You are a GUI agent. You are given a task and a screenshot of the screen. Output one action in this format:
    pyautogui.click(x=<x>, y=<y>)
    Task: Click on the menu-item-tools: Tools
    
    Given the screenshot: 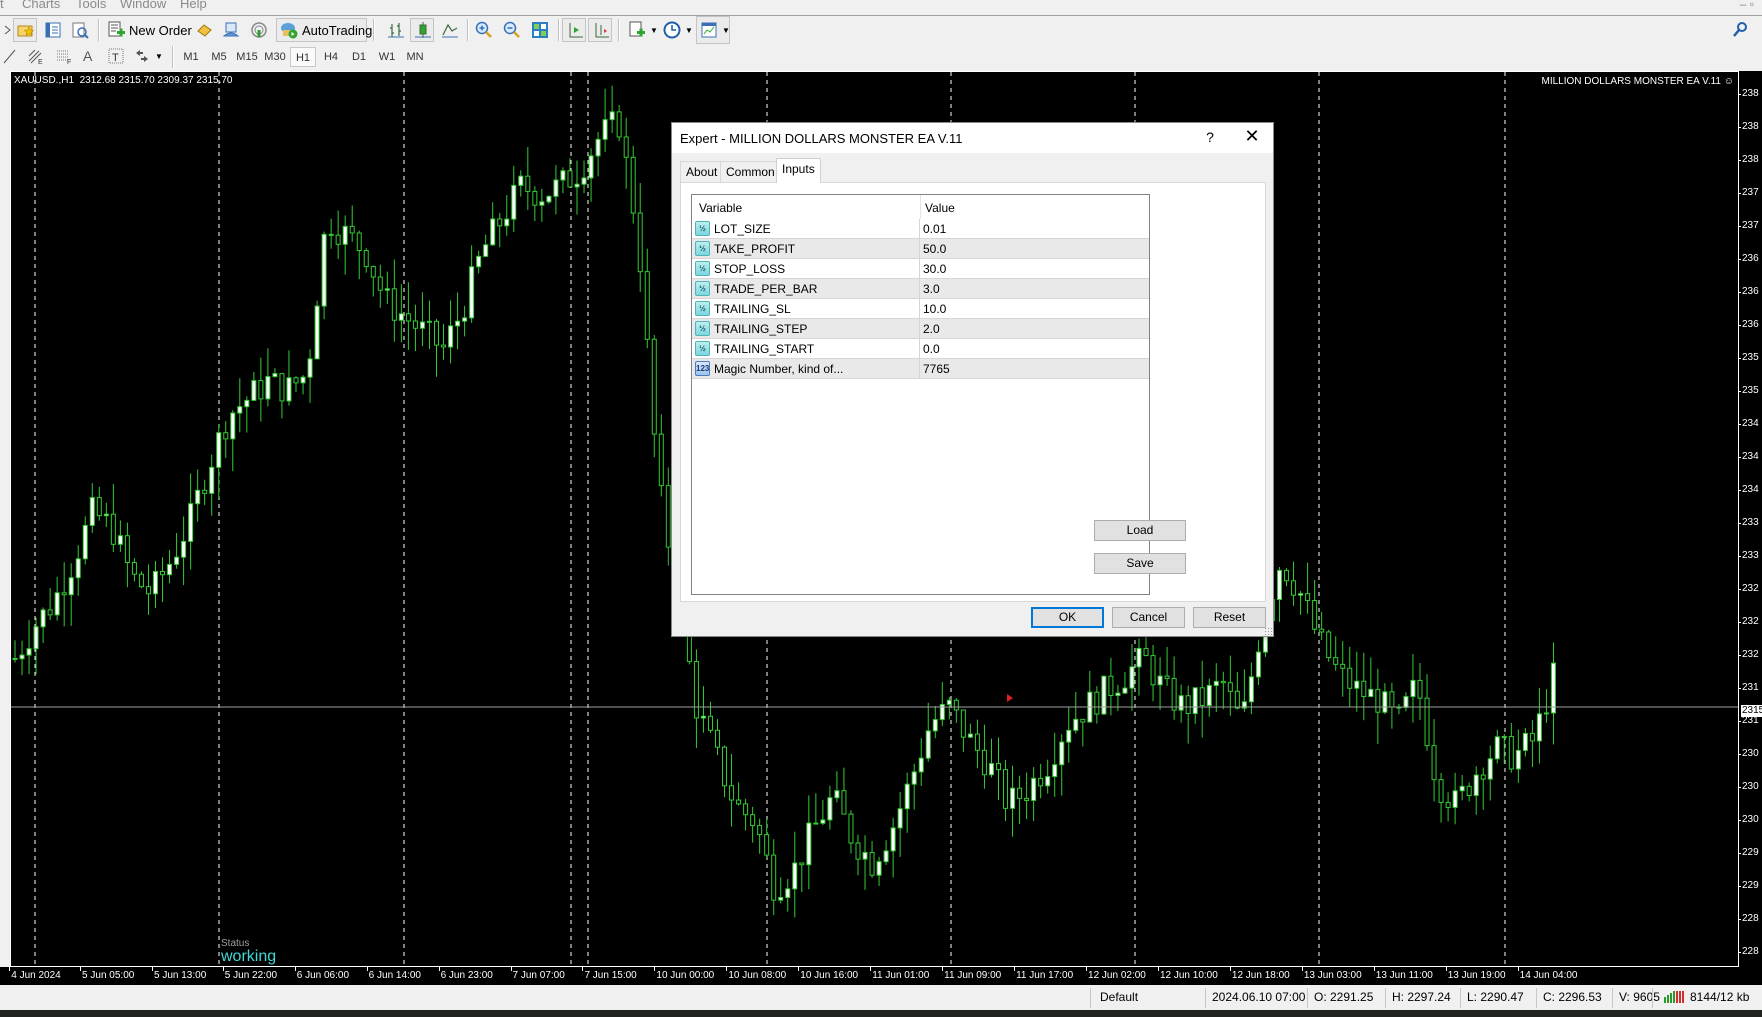 What is the action you would take?
    pyautogui.click(x=91, y=5)
    